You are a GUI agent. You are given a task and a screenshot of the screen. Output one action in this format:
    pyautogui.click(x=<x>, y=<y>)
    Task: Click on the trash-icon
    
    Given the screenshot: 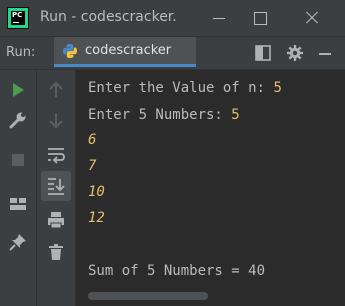 What is the action you would take?
    pyautogui.click(x=56, y=252)
    